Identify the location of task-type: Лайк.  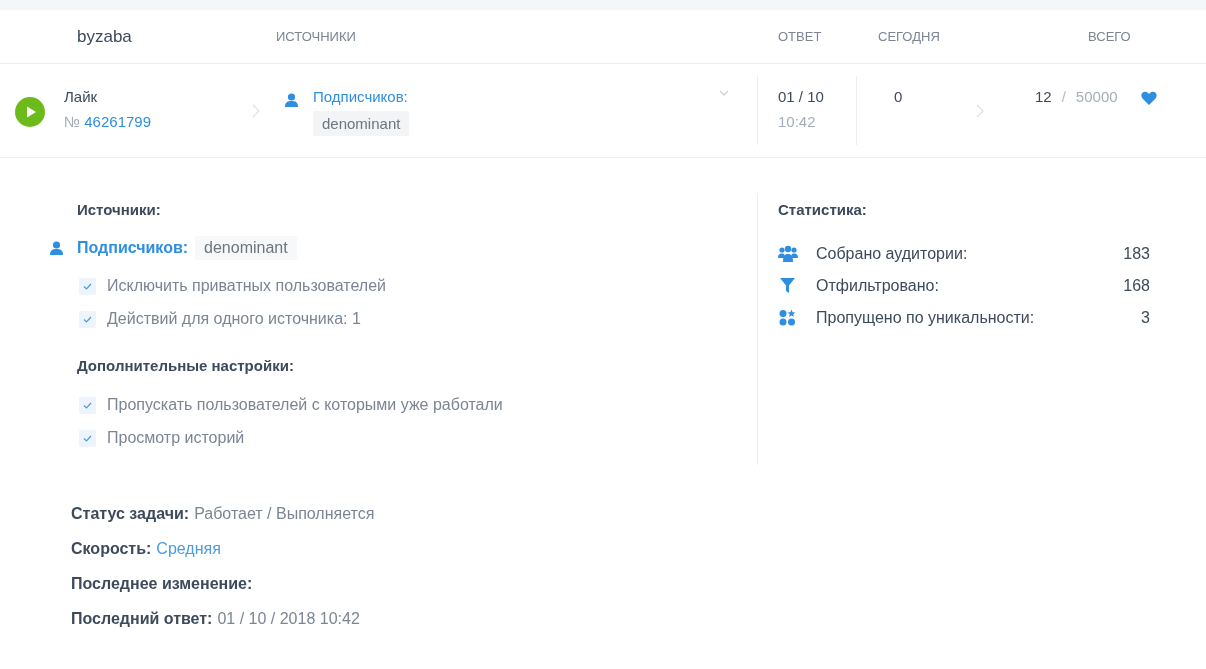
(81, 96).